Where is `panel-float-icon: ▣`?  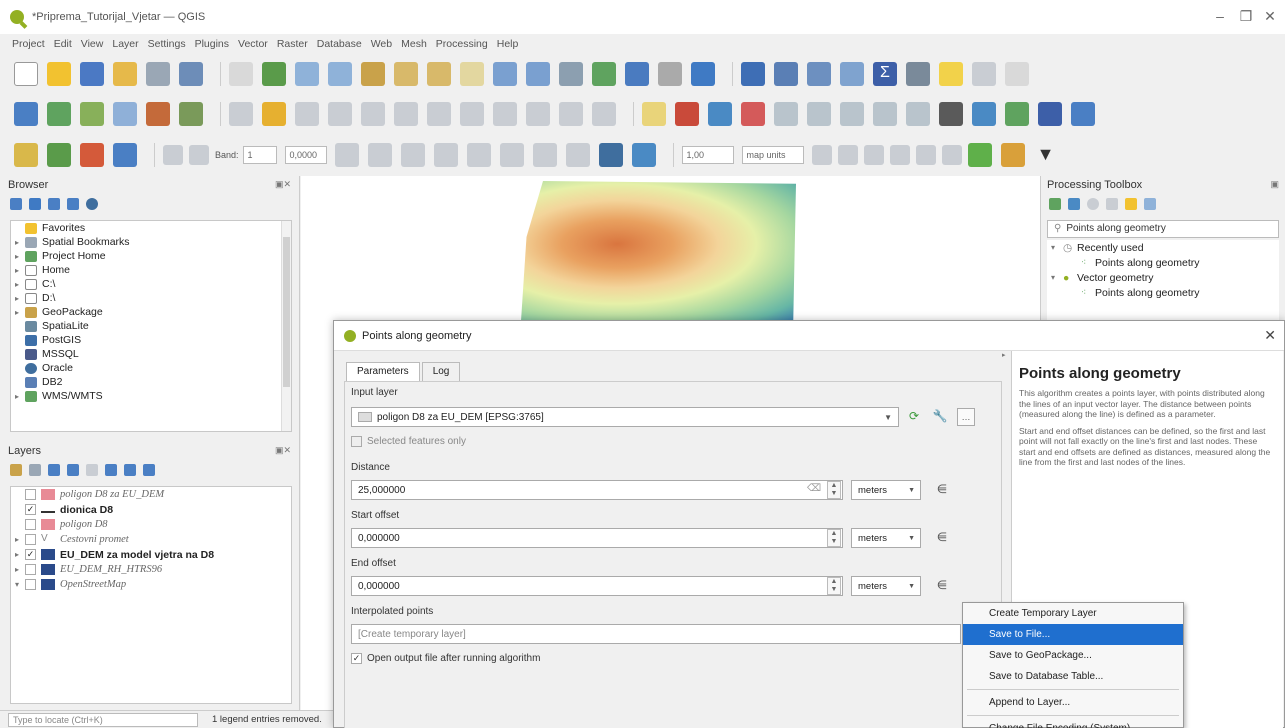
panel-float-icon: ▣ is located at coordinates (1274, 185).